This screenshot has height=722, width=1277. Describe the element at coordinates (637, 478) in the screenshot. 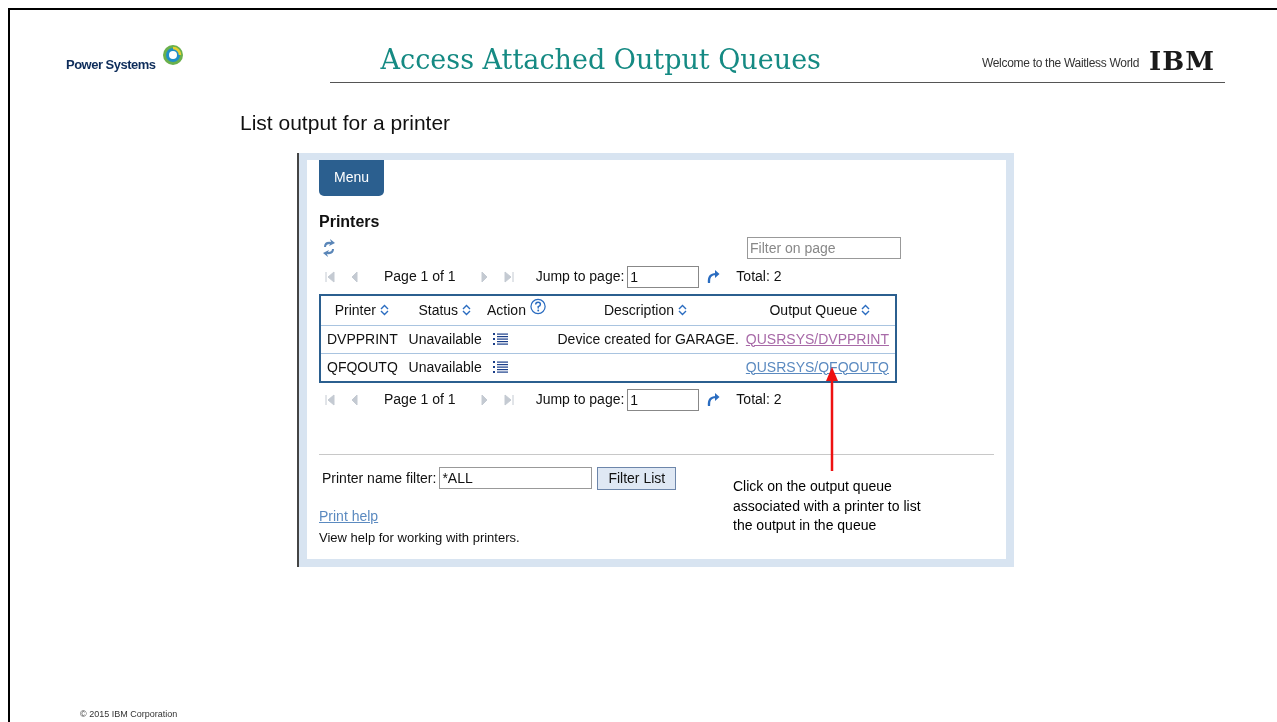

I see `filter-list-button: Filter List` at that location.